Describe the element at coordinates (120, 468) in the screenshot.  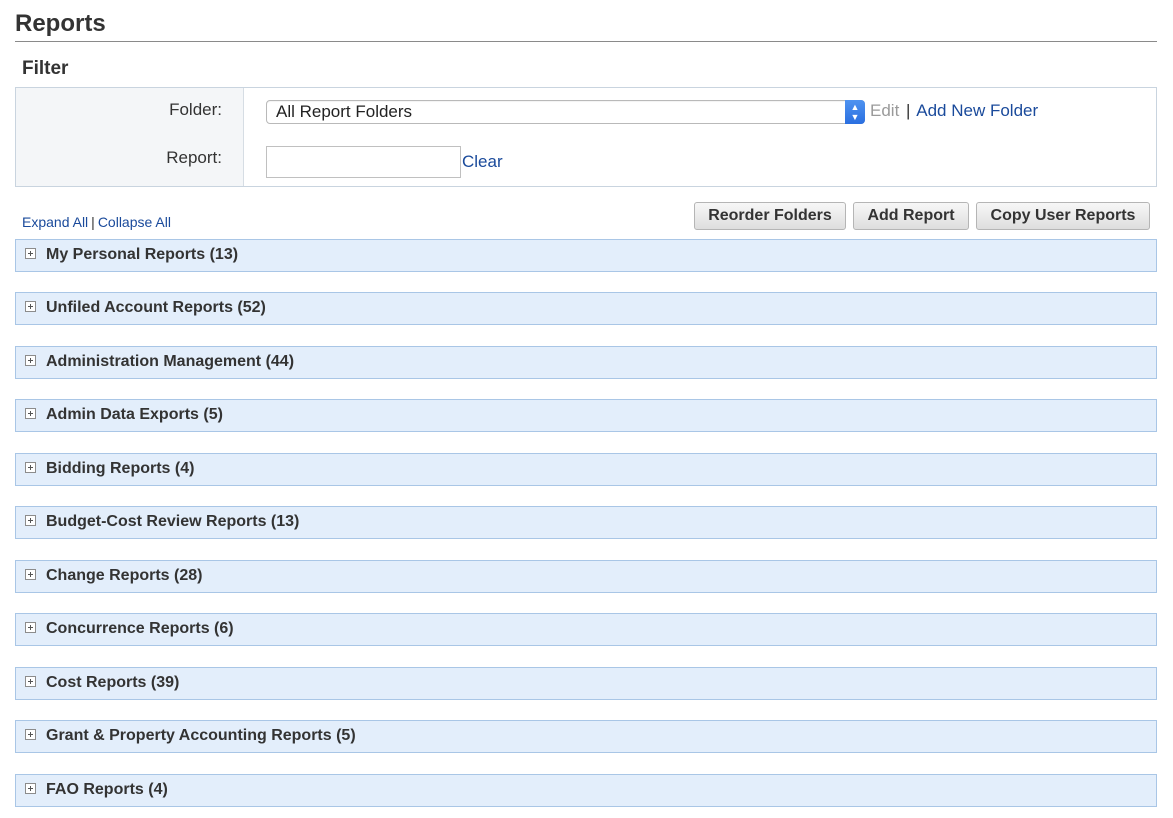
I see `folder-label: Bidding Reports (4)` at that location.